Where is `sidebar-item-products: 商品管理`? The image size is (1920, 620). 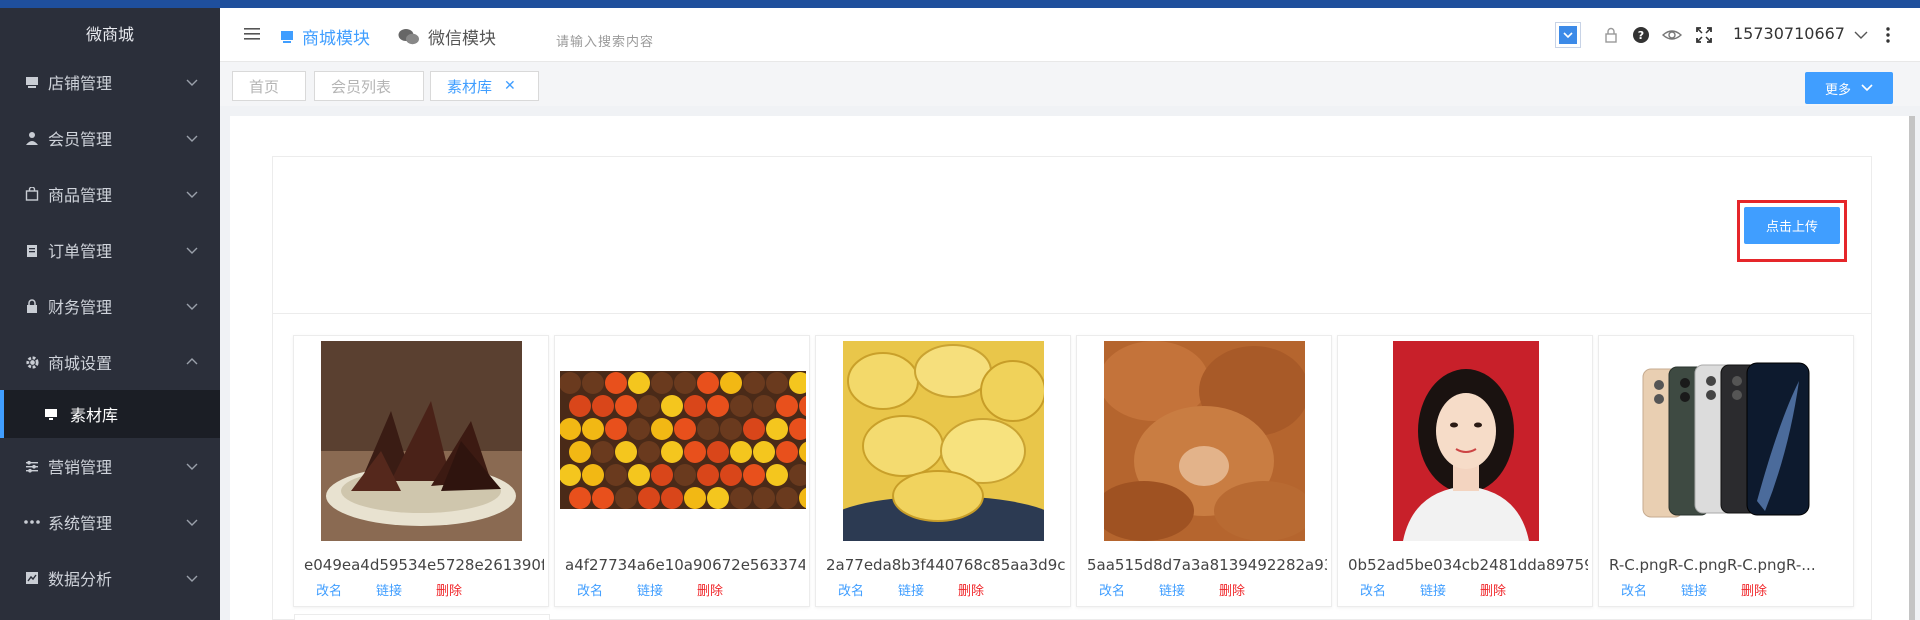
sidebar-item-products: 商品管理 is located at coordinates (110, 194).